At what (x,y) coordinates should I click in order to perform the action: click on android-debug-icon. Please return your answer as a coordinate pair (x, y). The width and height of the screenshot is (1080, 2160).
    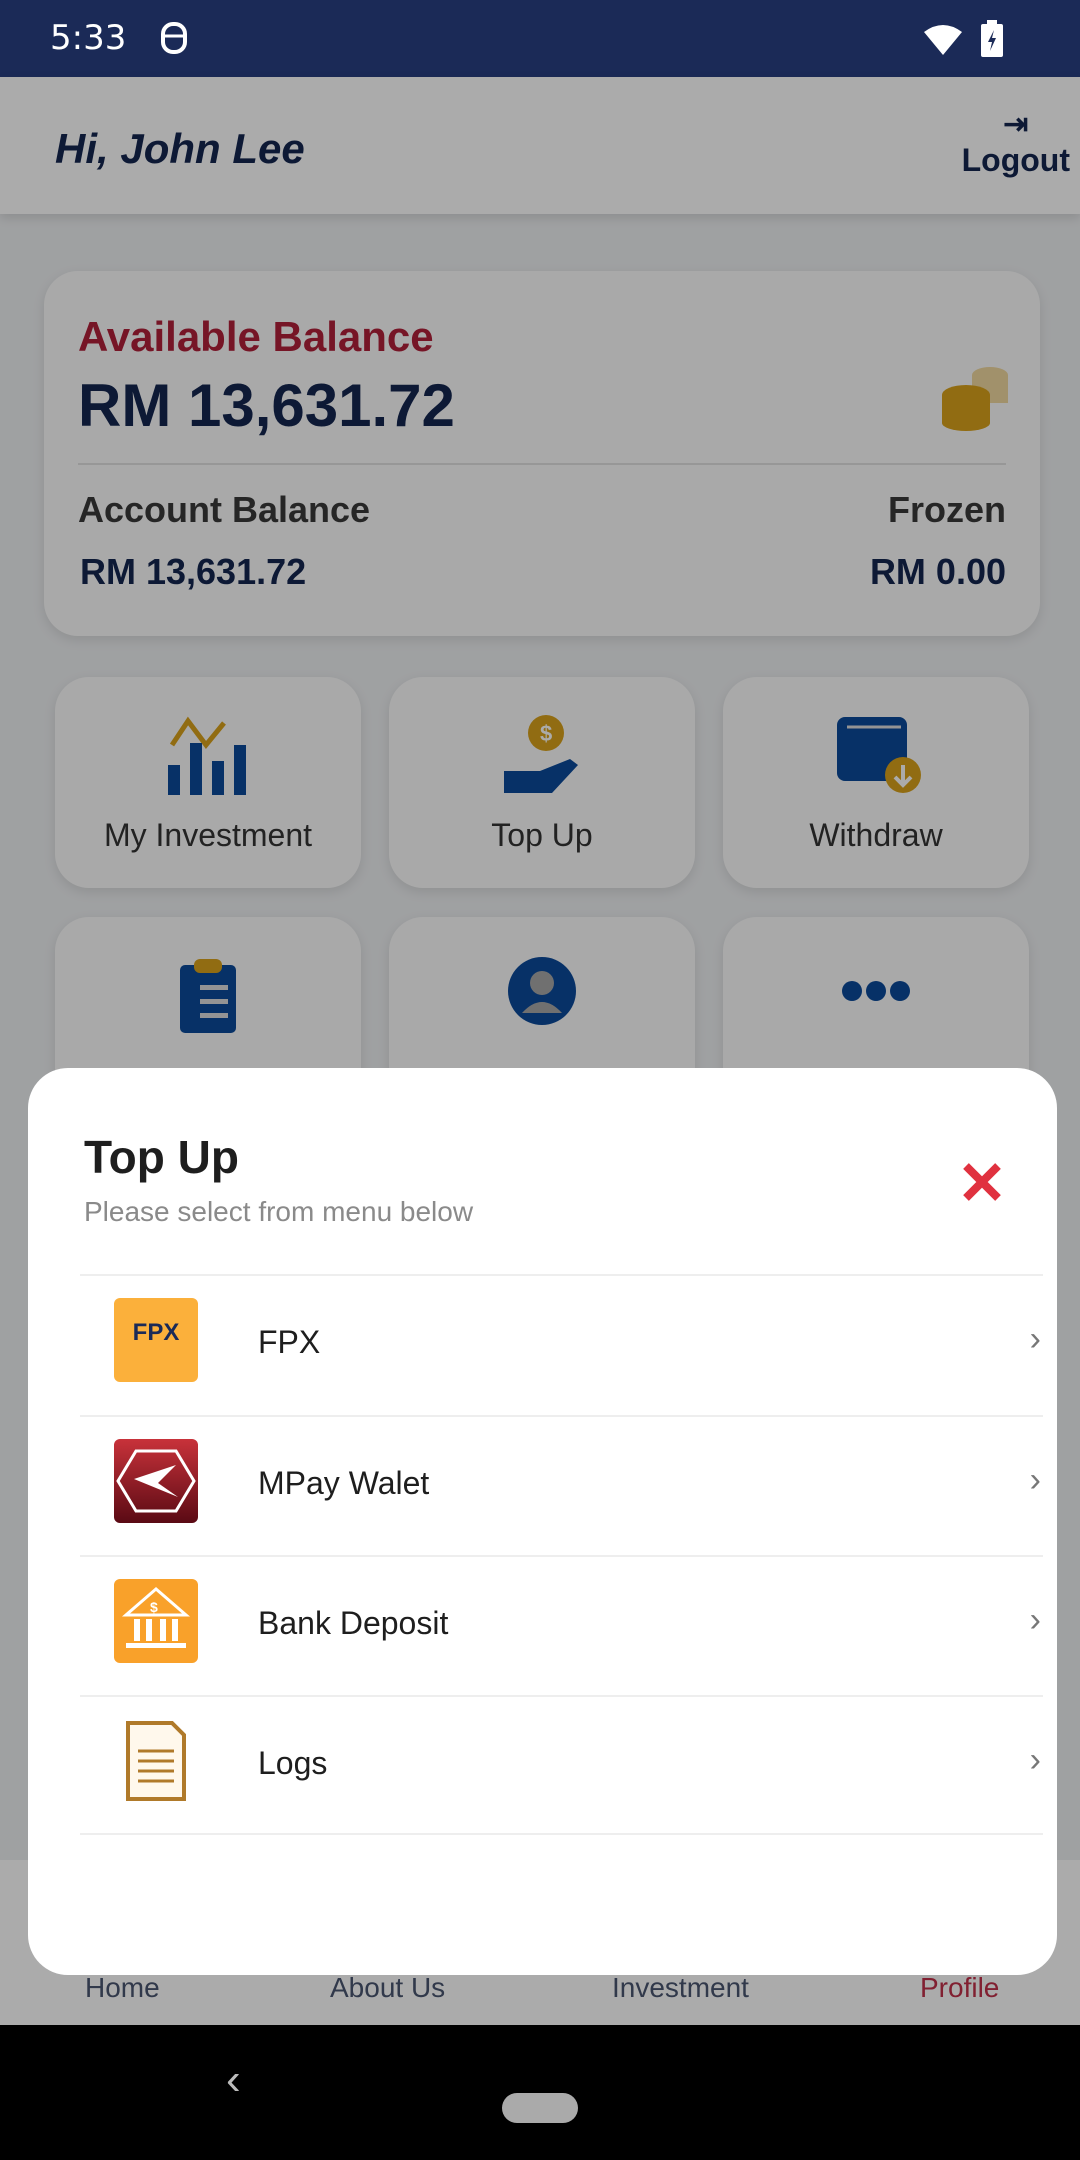
    Looking at the image, I should click on (174, 38).